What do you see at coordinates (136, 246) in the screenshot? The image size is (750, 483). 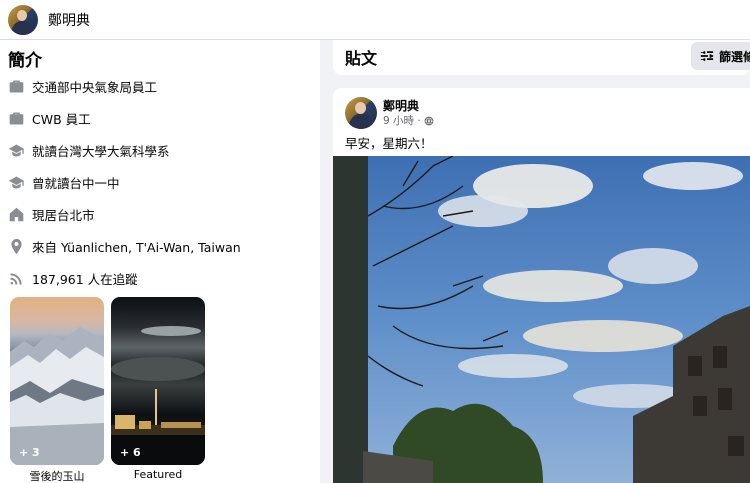 I see `intro-item-label: 來自 Yüanlichen, T'Ai-Wan, Taiwan` at bounding box center [136, 246].